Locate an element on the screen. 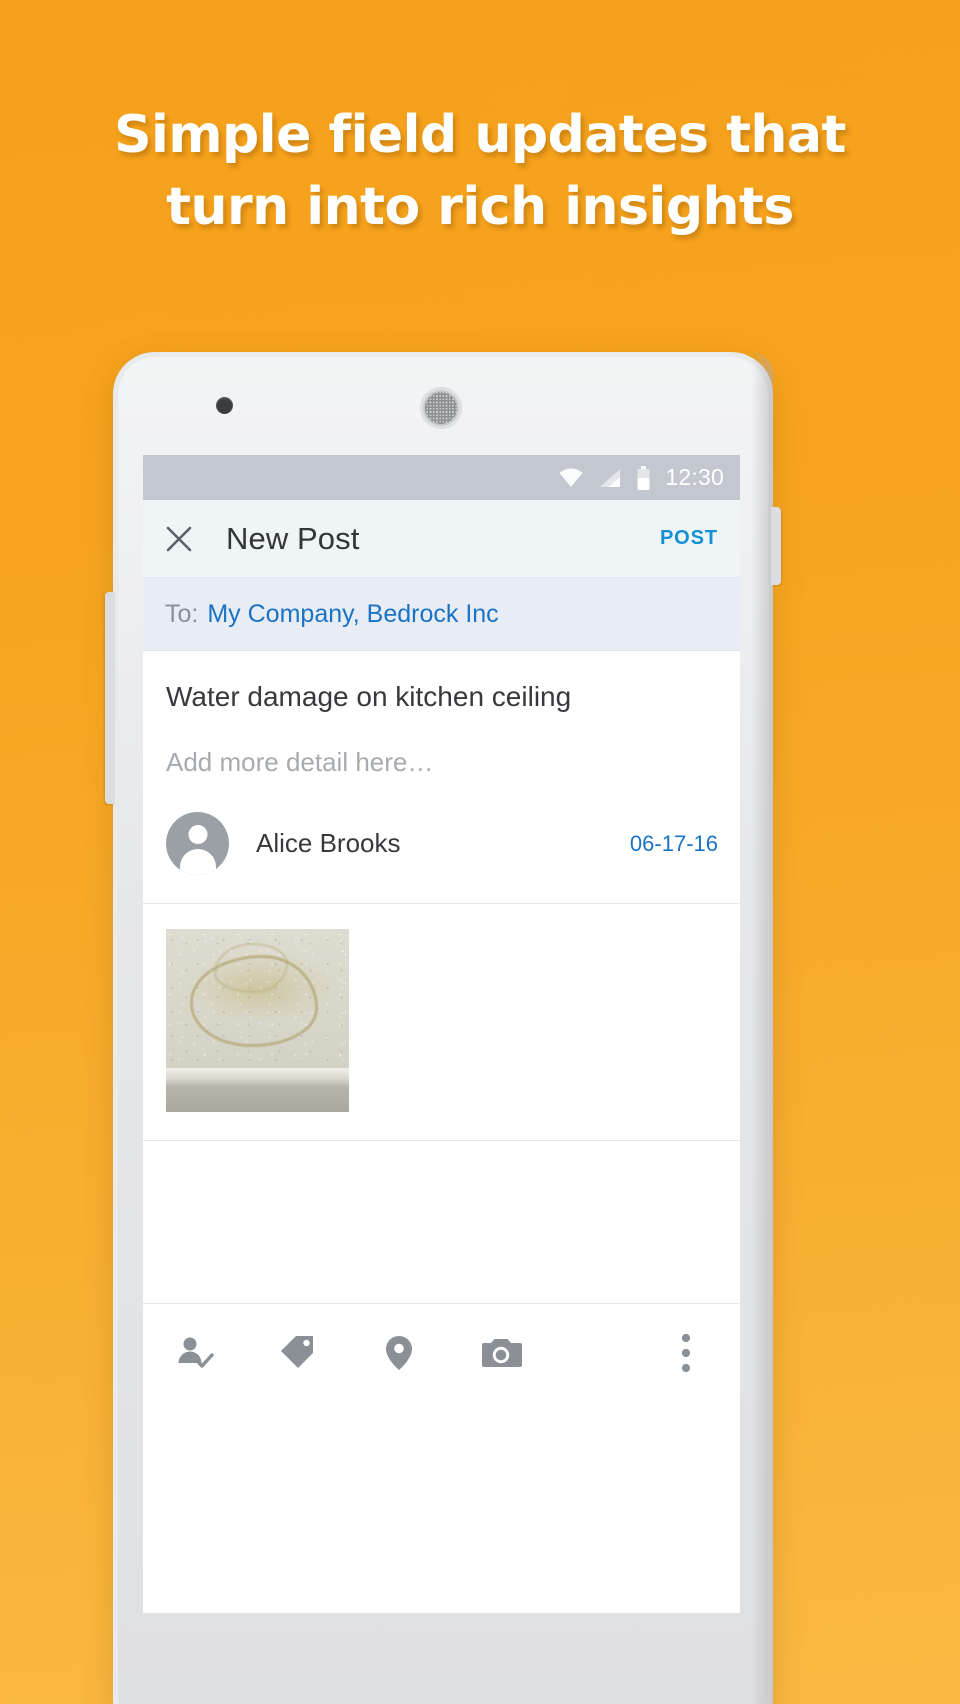  author-row: Alice Brooks 06-17-16 is located at coordinates (441, 841).